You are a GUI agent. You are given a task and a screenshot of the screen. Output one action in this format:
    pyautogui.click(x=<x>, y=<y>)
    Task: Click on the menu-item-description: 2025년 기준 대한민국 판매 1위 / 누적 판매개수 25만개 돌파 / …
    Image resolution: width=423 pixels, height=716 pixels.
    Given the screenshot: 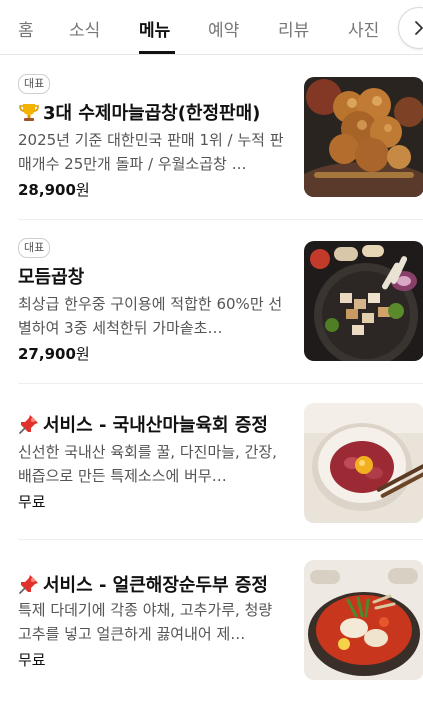 What is the action you would take?
    pyautogui.click(x=151, y=152)
    